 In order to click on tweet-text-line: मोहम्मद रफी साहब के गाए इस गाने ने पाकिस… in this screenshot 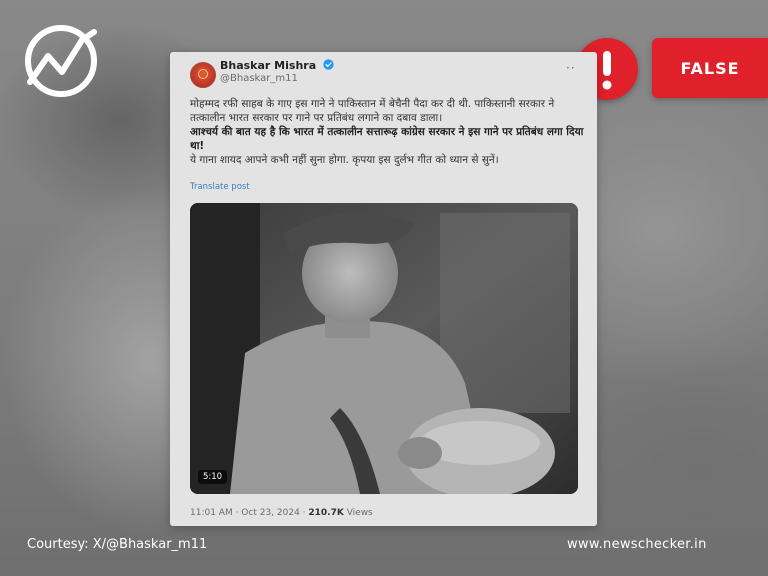, I will do `click(372, 111)`.